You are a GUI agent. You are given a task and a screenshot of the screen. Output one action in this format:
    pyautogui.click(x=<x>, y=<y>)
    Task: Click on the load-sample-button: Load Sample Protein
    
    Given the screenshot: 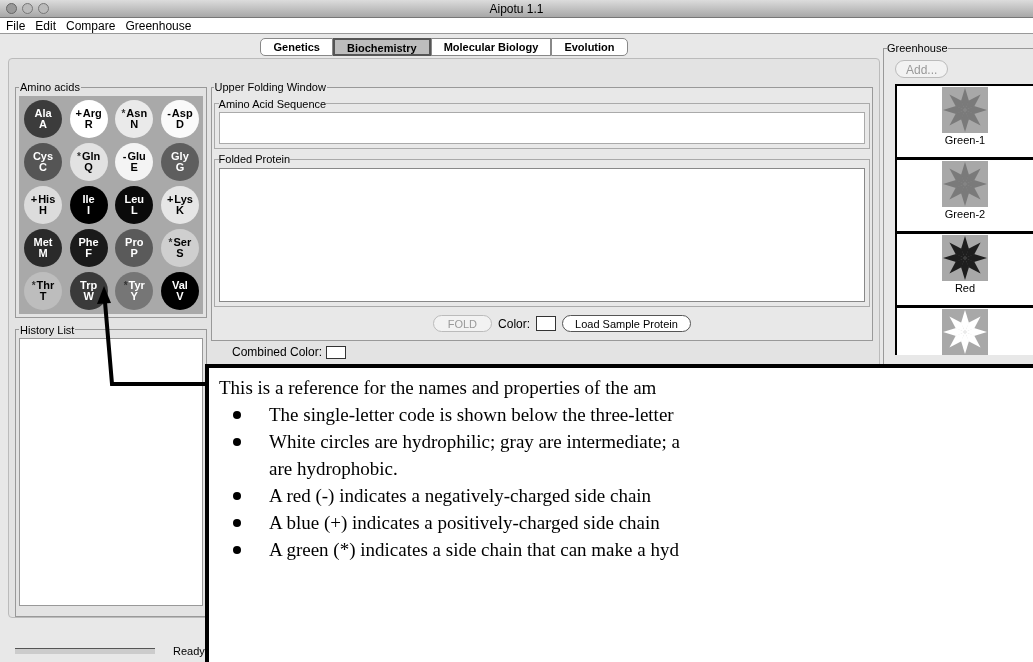 What is the action you would take?
    pyautogui.click(x=626, y=323)
    